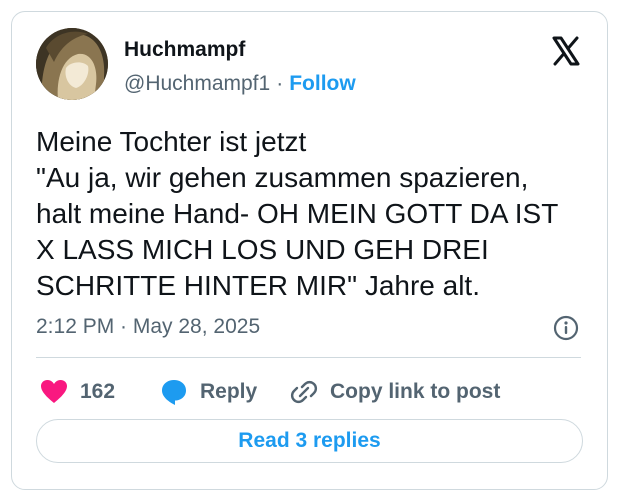  I want to click on link-icon, so click(304, 392).